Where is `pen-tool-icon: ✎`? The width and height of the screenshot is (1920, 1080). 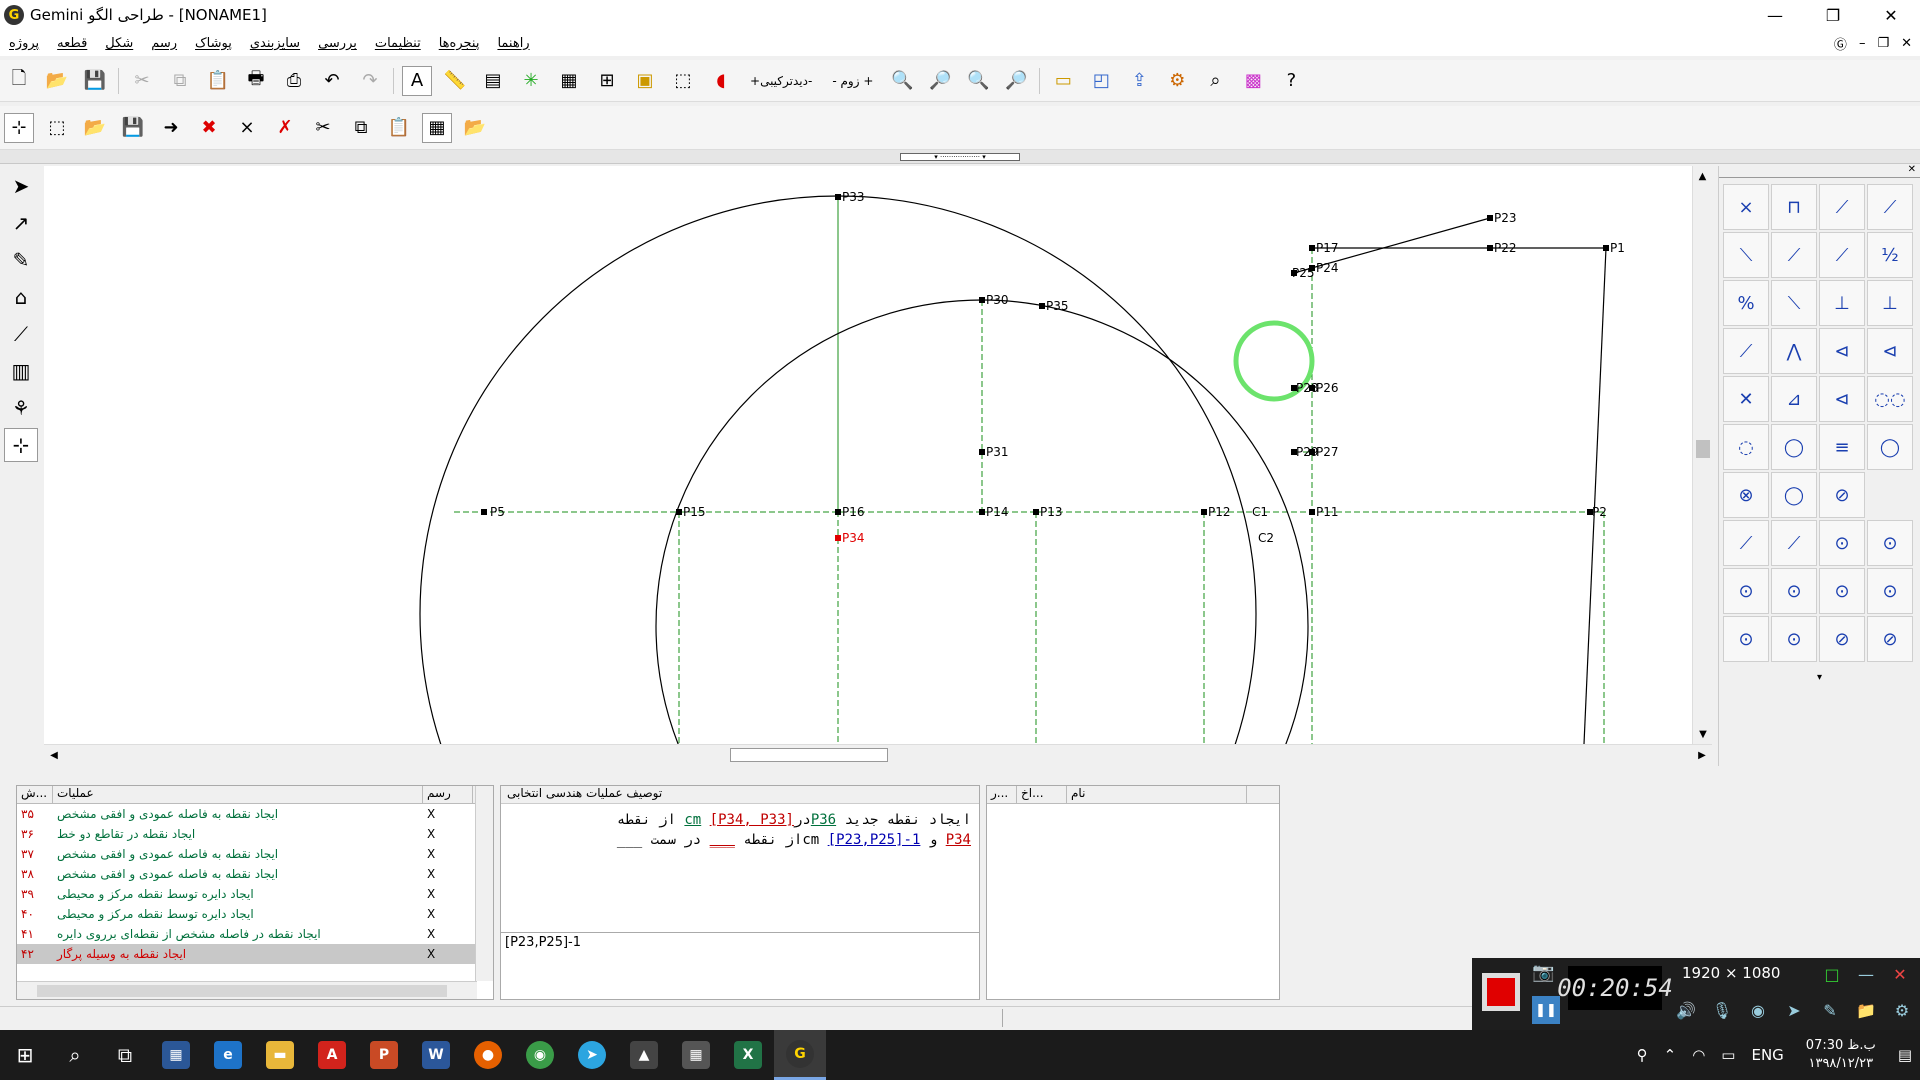 pen-tool-icon: ✎ is located at coordinates (21, 260).